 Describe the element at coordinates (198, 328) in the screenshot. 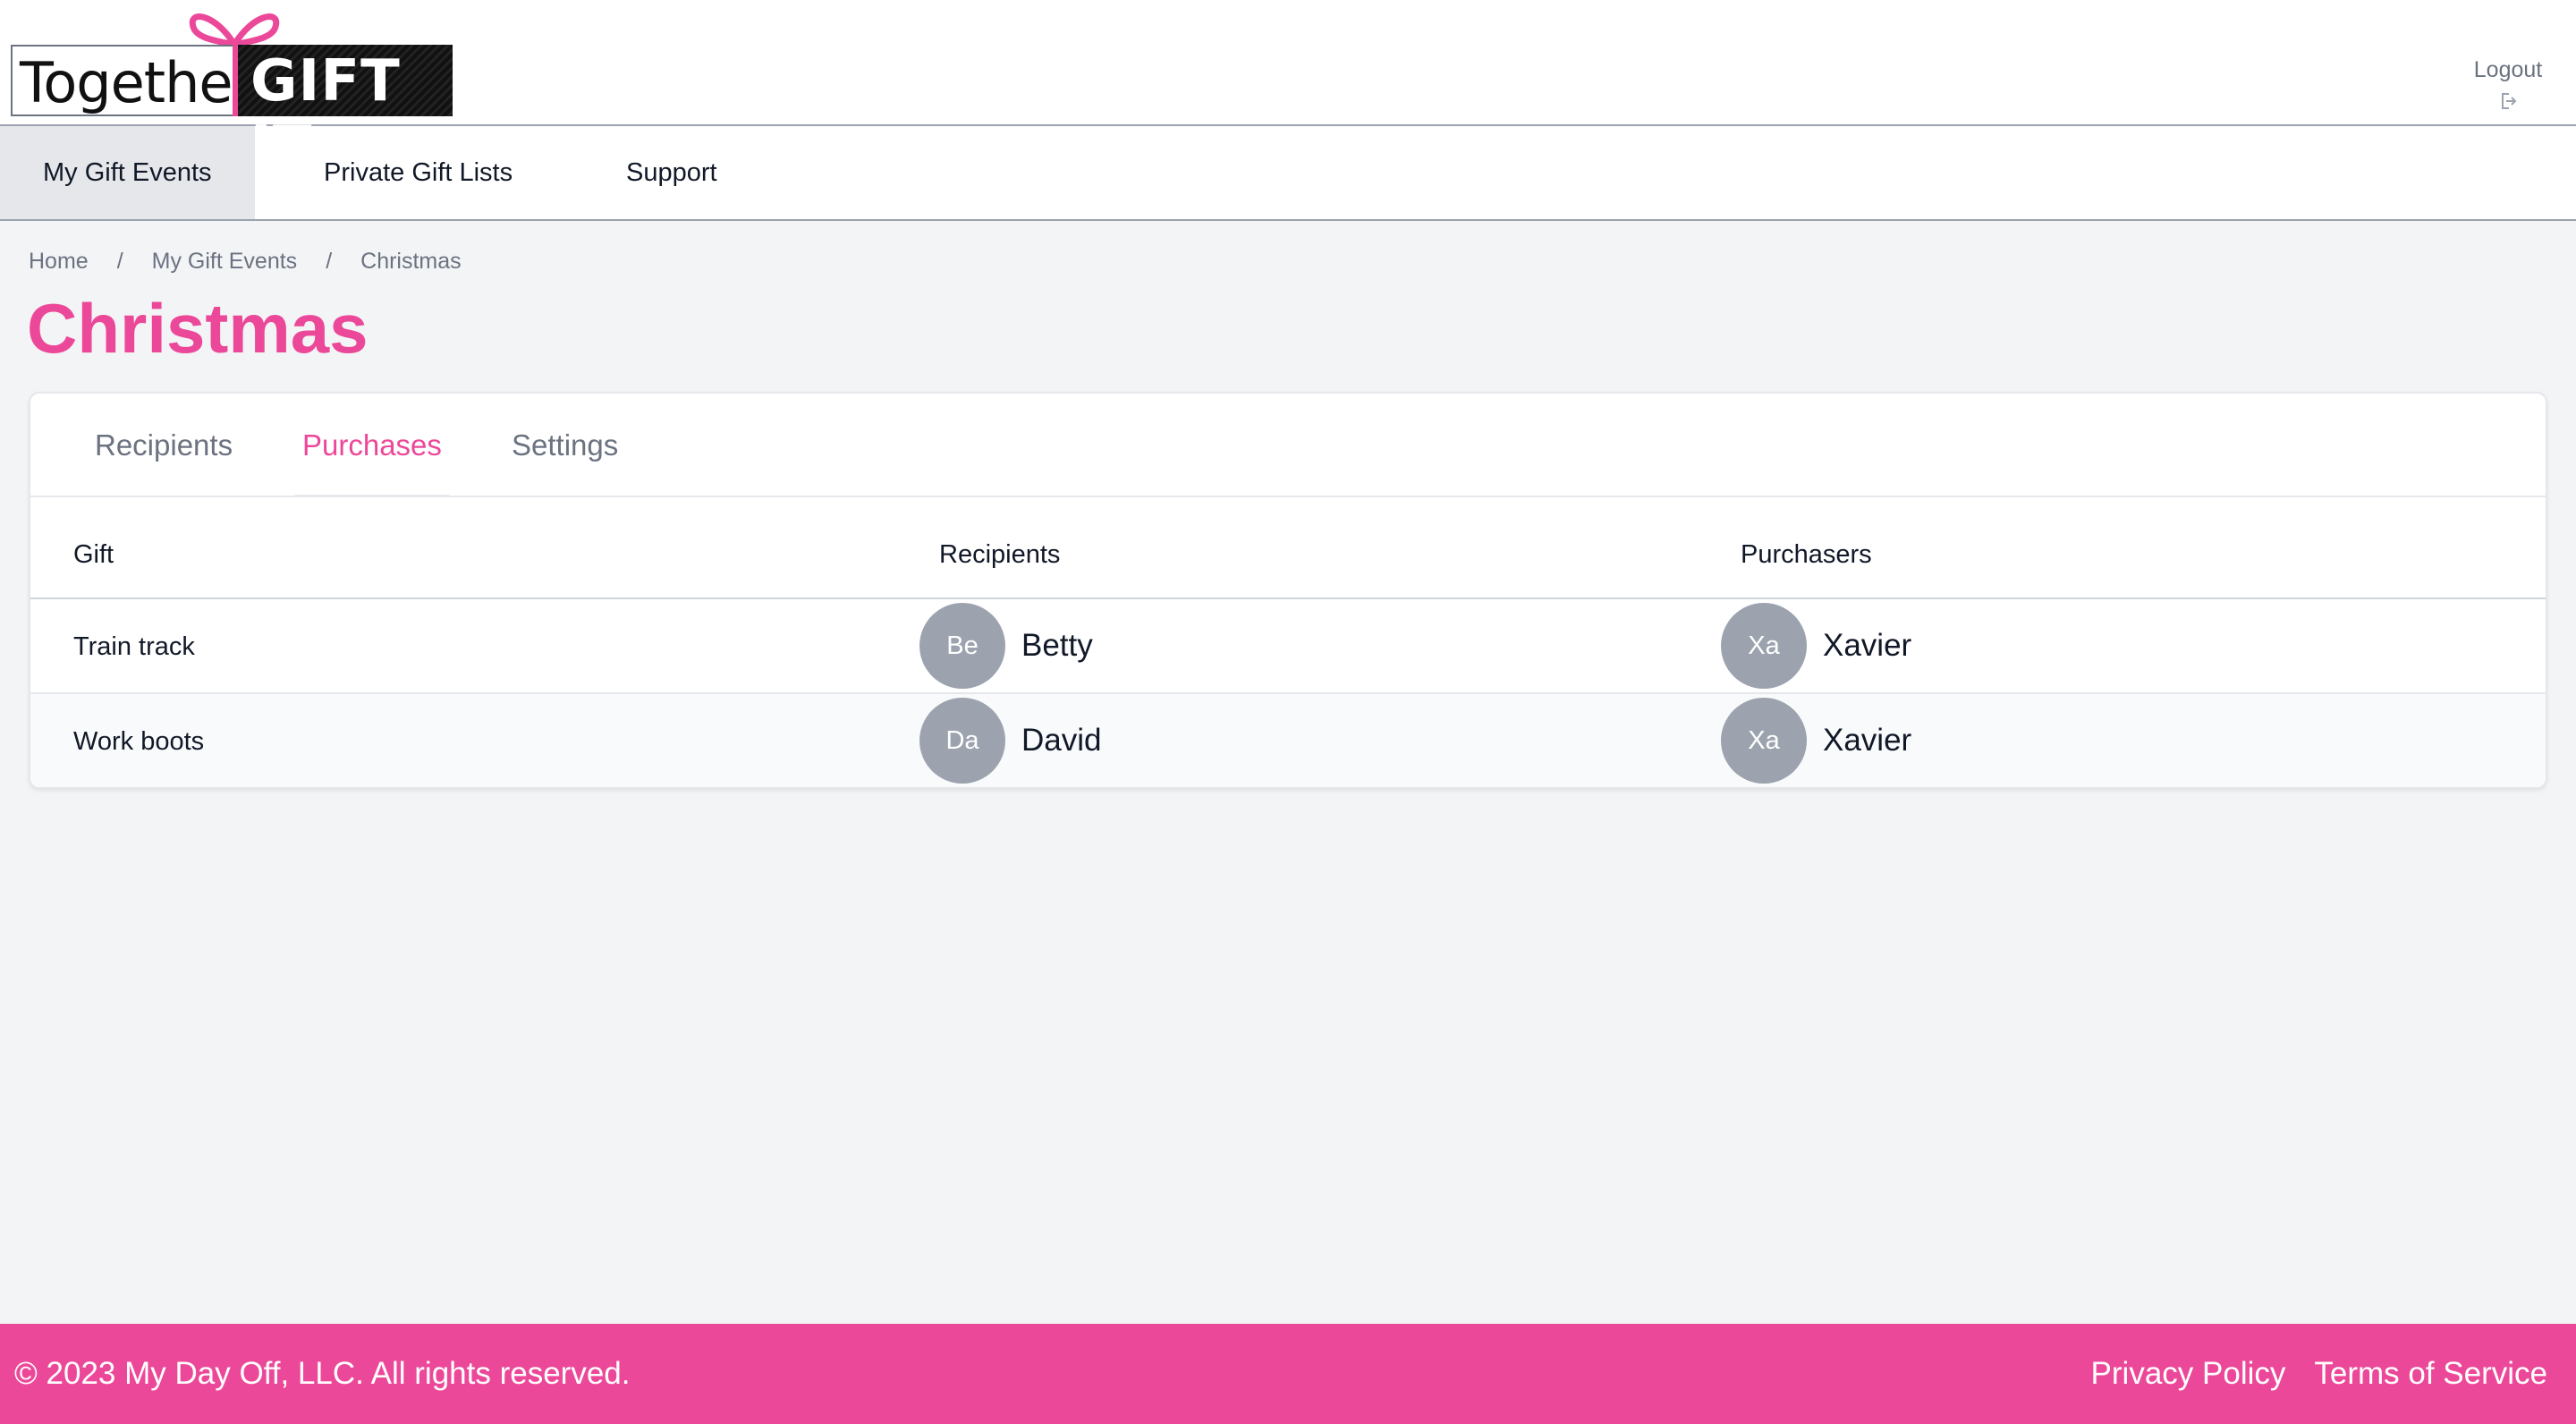

I see `page-title: Christmas` at that location.